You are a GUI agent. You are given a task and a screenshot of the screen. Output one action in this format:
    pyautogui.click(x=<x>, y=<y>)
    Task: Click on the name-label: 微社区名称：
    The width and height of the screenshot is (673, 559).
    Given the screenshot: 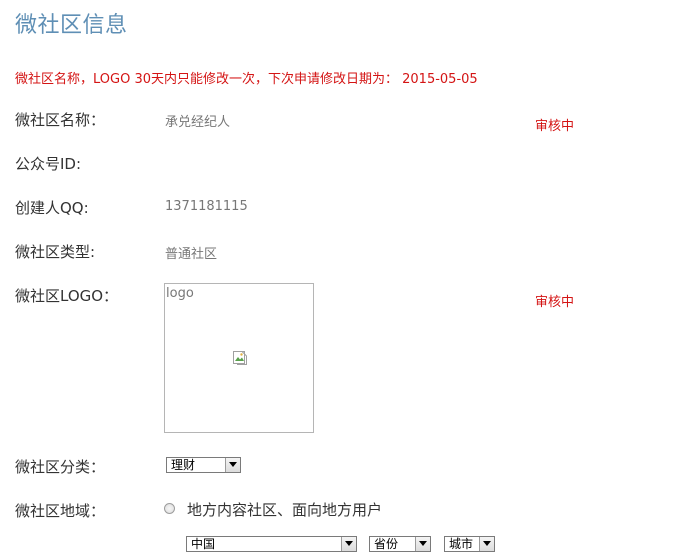 What is the action you would take?
    pyautogui.click(x=60, y=120)
    